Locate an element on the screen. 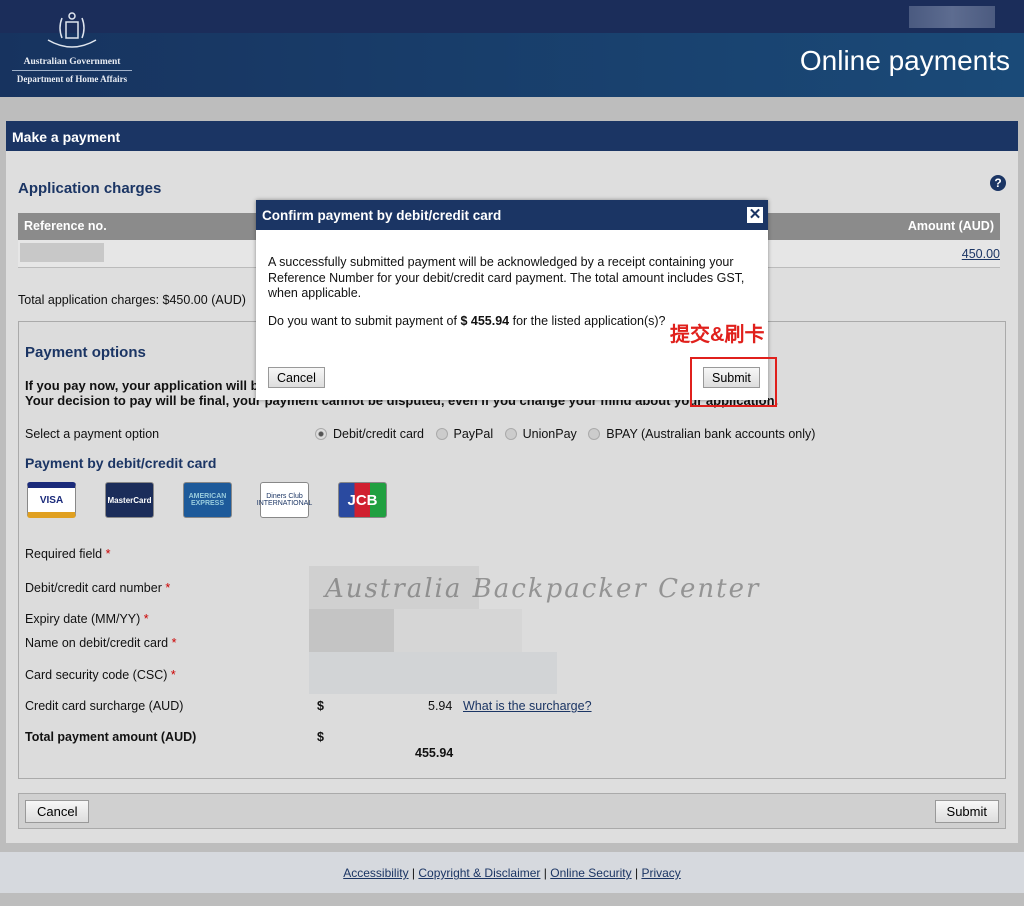  amex-logo: AMERICAN EXPRESS is located at coordinates (207, 500).